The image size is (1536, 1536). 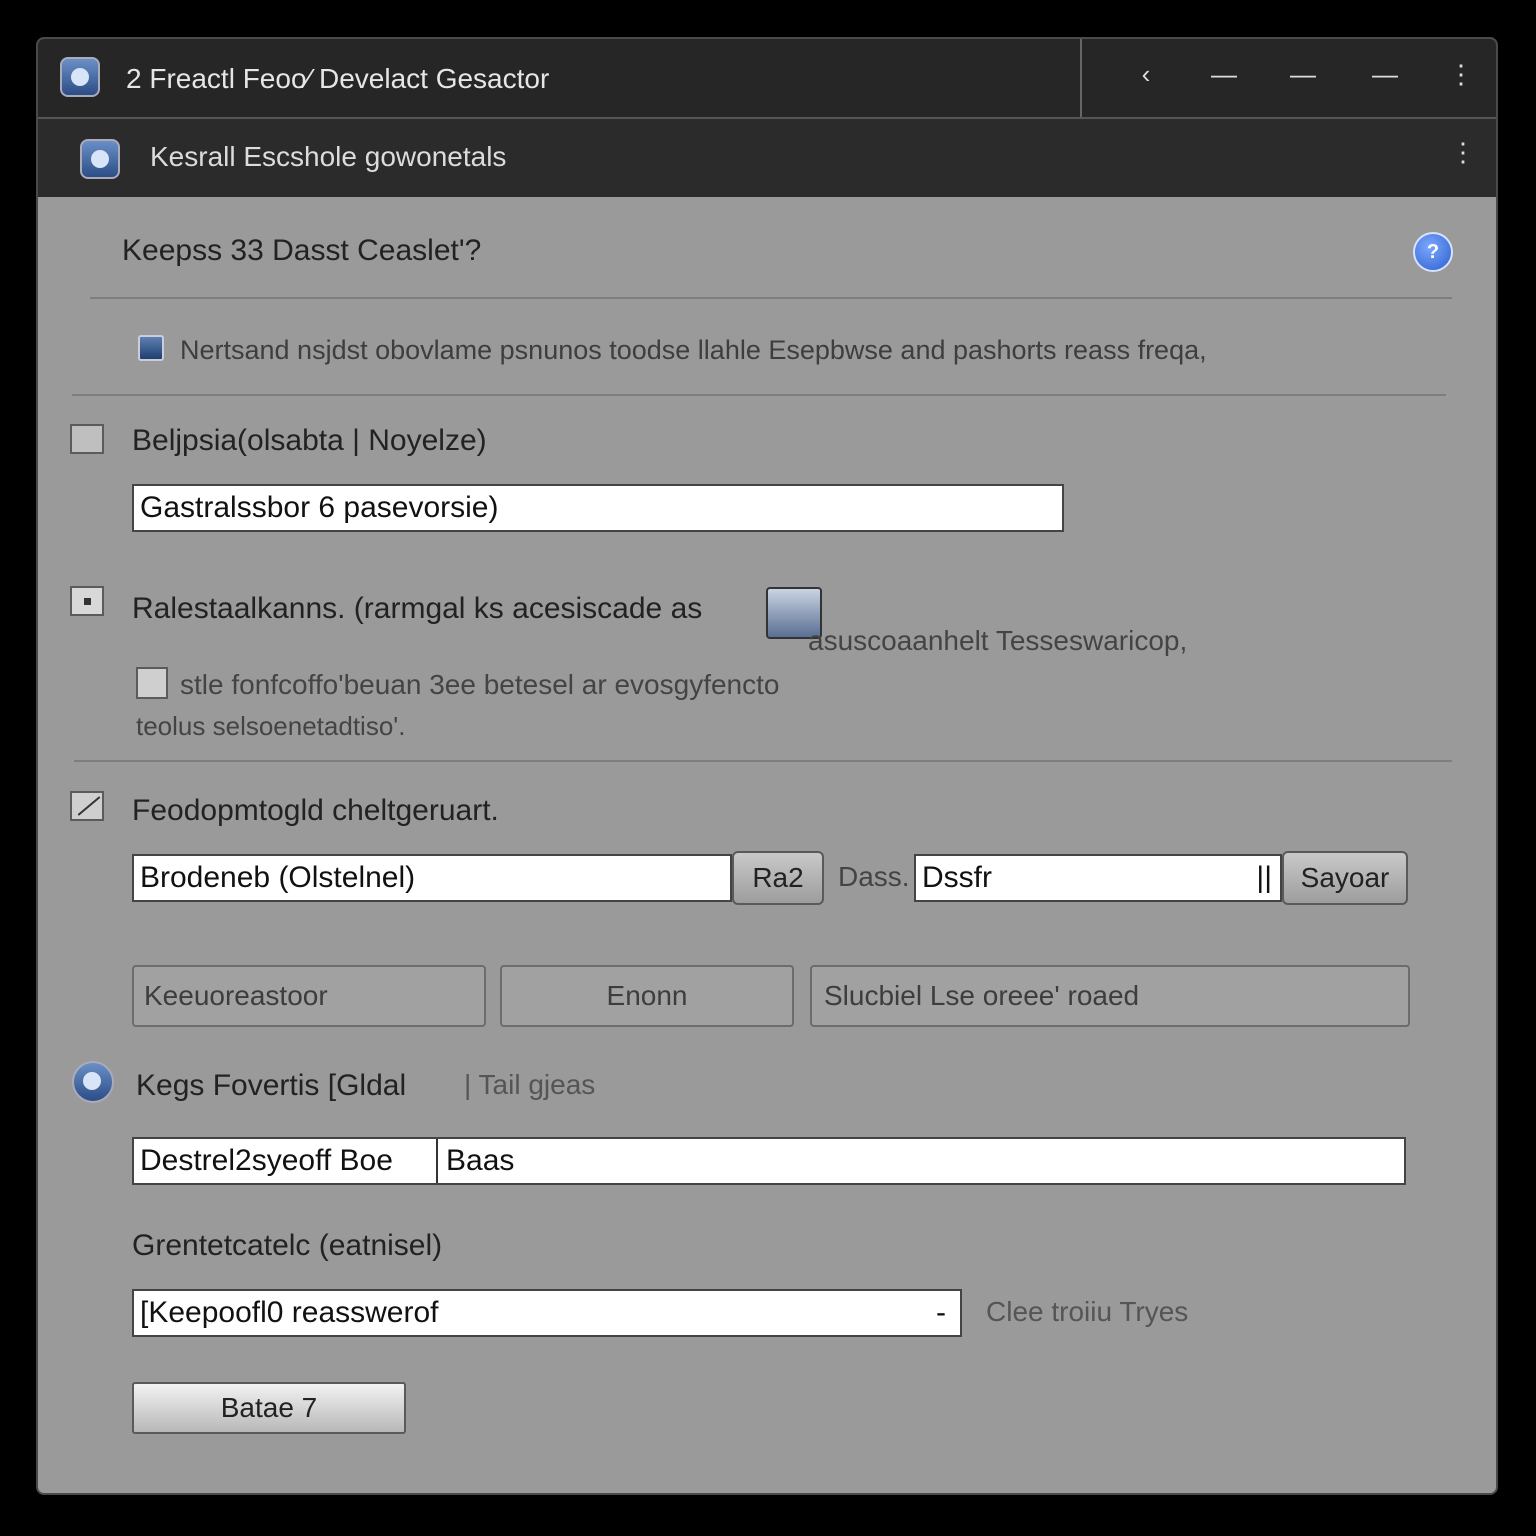 I want to click on submit-button: Batae 7, so click(x=269, y=1408).